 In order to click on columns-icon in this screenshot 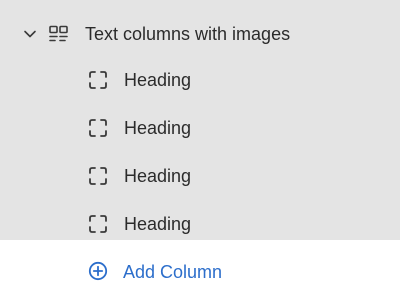, I will do `click(59, 35)`.